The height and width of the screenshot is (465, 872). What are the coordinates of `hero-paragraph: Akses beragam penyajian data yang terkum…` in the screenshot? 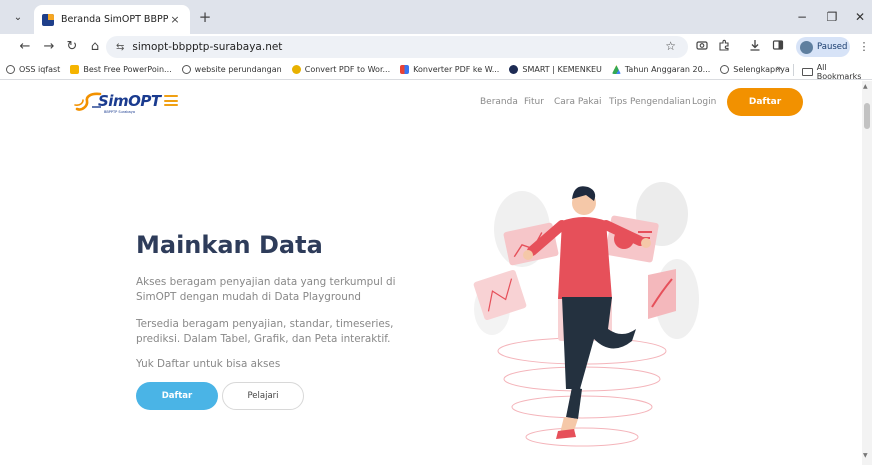 It's located at (266, 289).